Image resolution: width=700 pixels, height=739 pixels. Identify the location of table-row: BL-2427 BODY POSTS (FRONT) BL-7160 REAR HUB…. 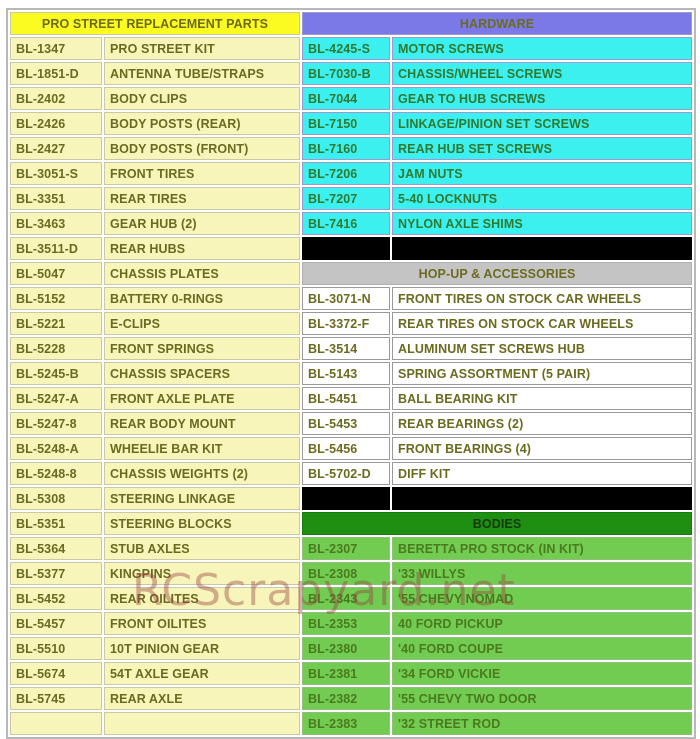
(351, 148).